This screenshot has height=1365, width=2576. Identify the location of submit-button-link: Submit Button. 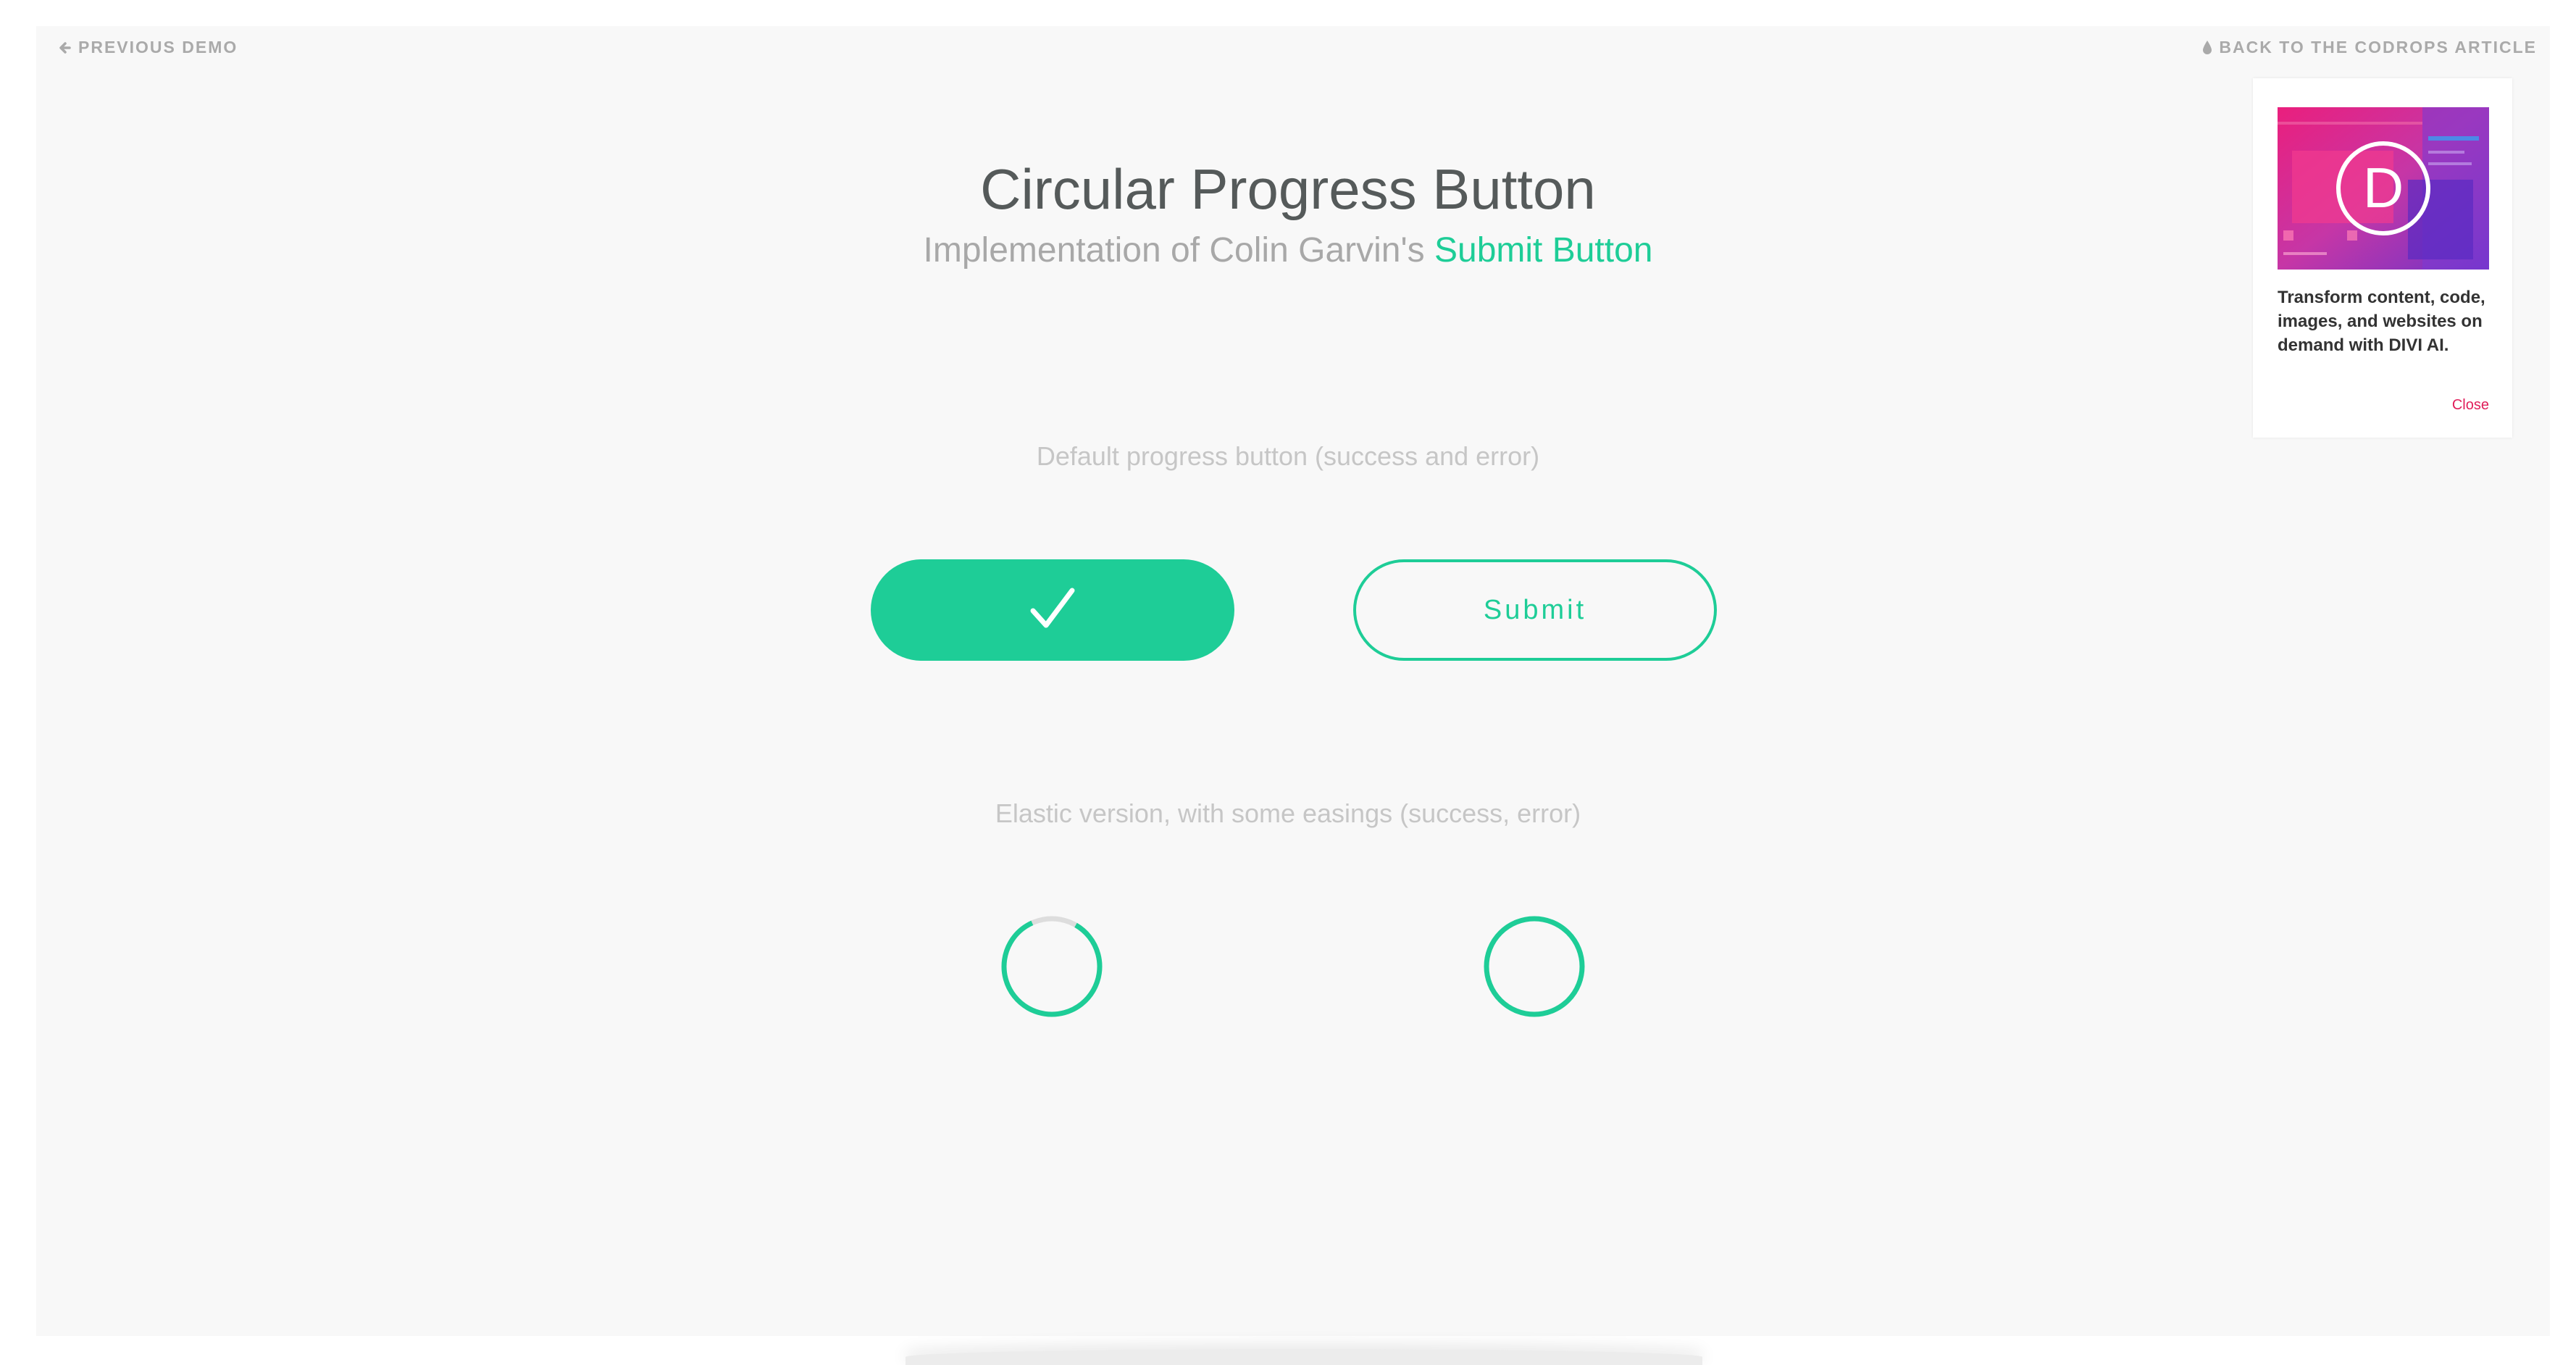
(1543, 250).